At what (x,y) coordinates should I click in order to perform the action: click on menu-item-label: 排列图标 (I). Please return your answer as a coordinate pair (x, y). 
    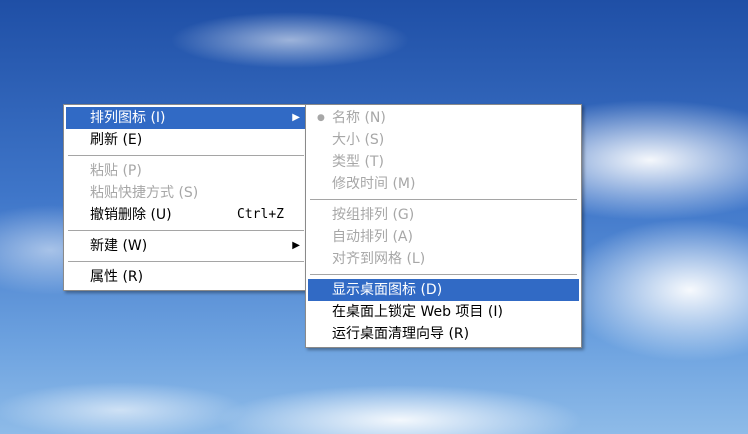
    Looking at the image, I should click on (128, 118).